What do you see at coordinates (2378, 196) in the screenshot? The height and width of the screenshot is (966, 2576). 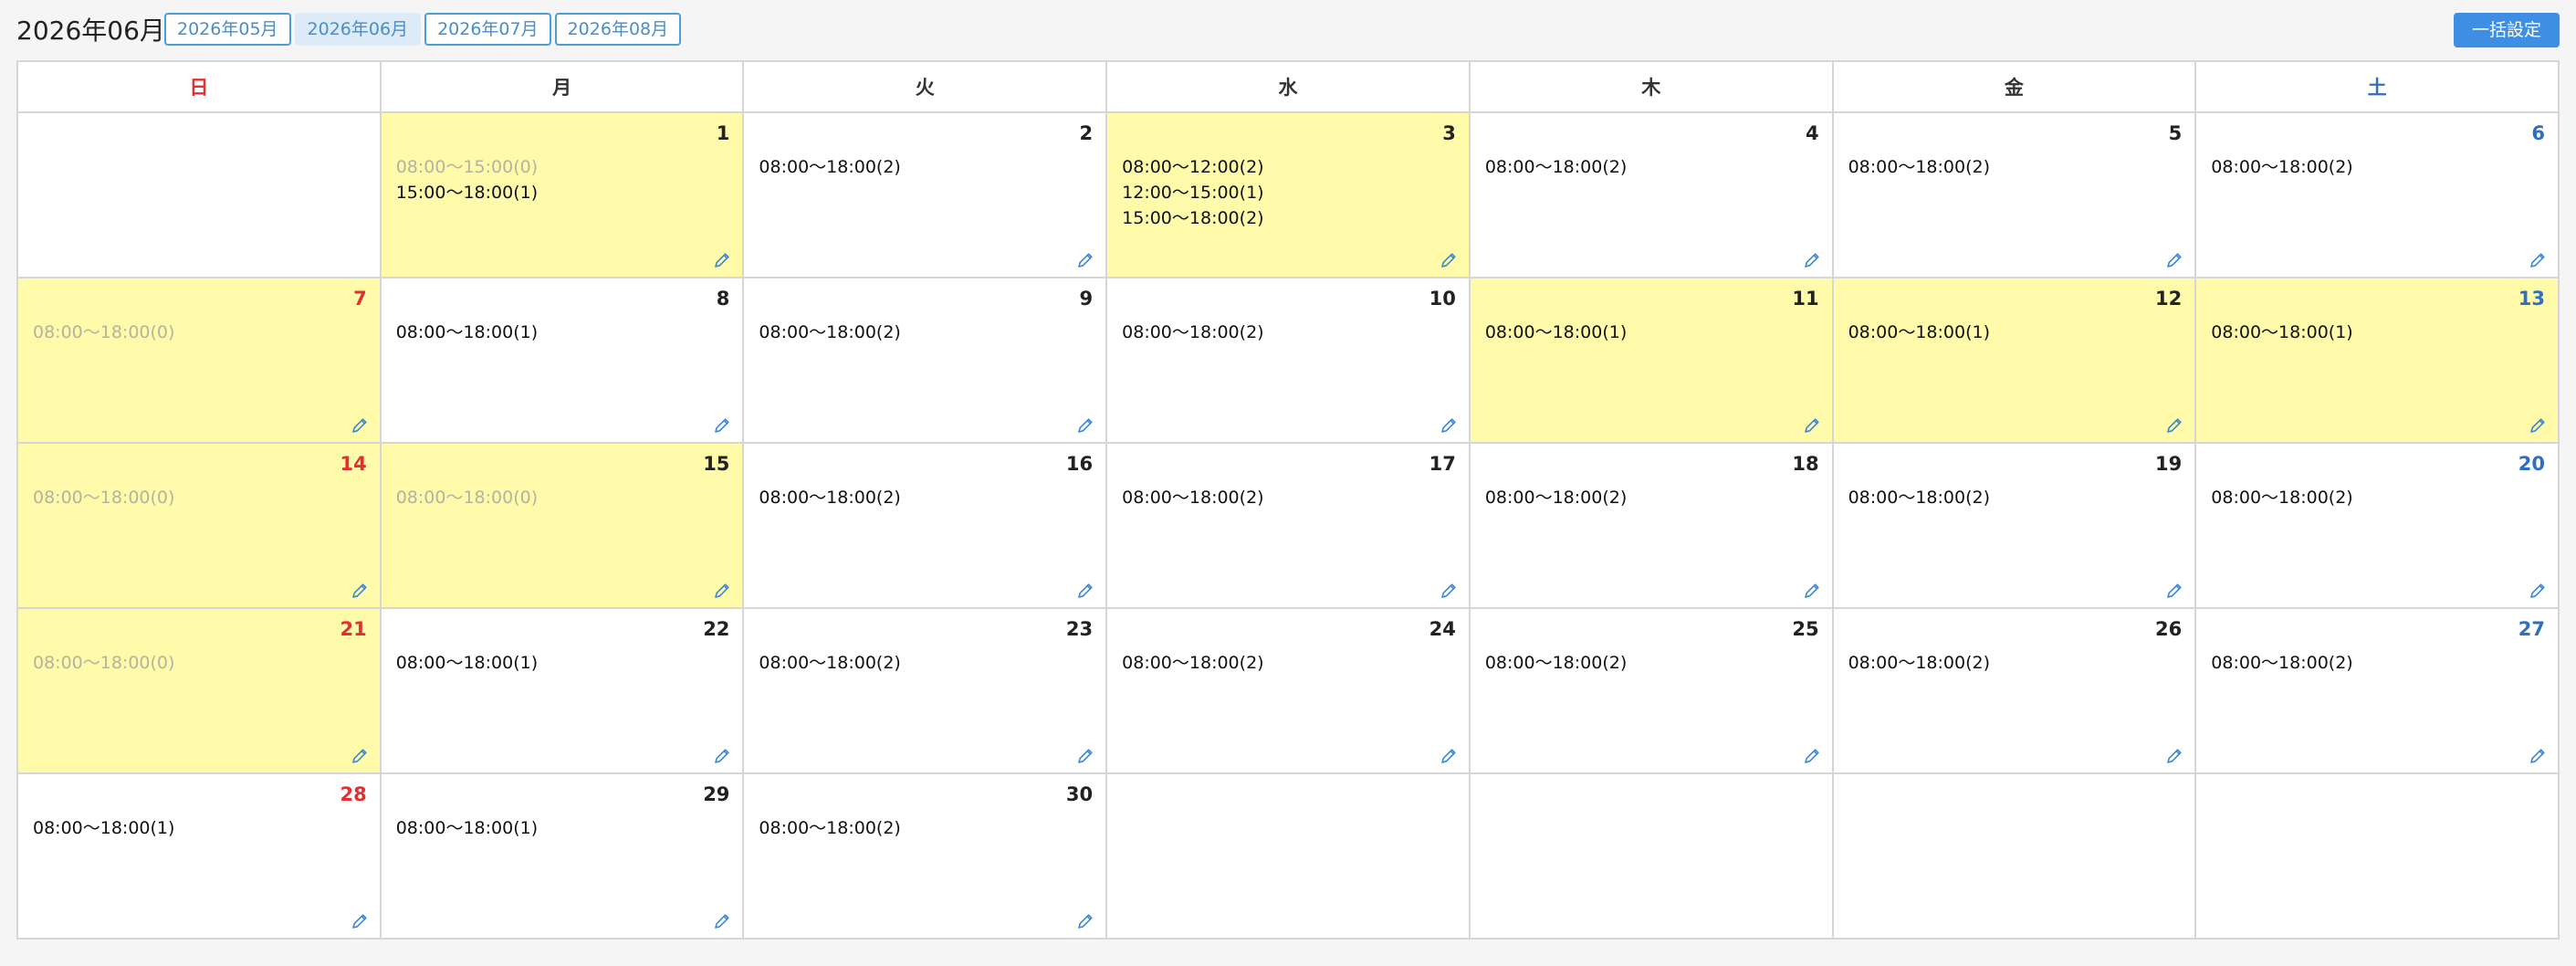 I see `calendar-day-6: 6 08:00〜18:00(2)` at bounding box center [2378, 196].